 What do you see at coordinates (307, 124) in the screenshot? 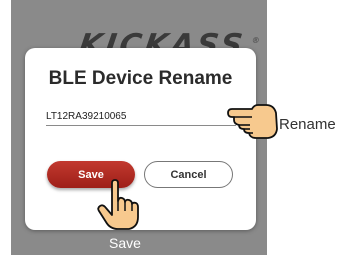
I see `rename-hint-label: Rename` at bounding box center [307, 124].